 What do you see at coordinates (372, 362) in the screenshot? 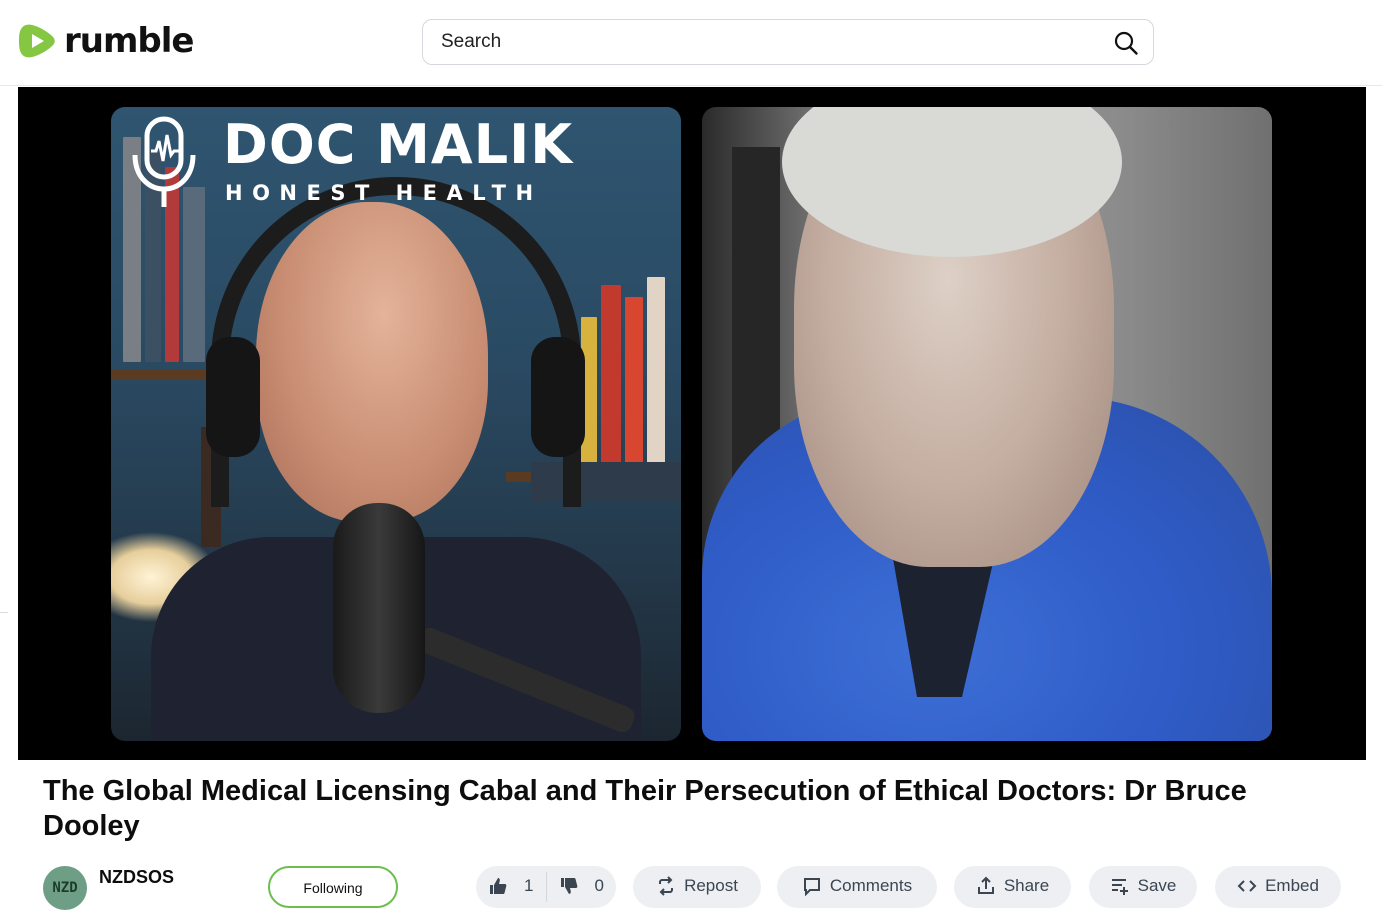
I see `host-face` at bounding box center [372, 362].